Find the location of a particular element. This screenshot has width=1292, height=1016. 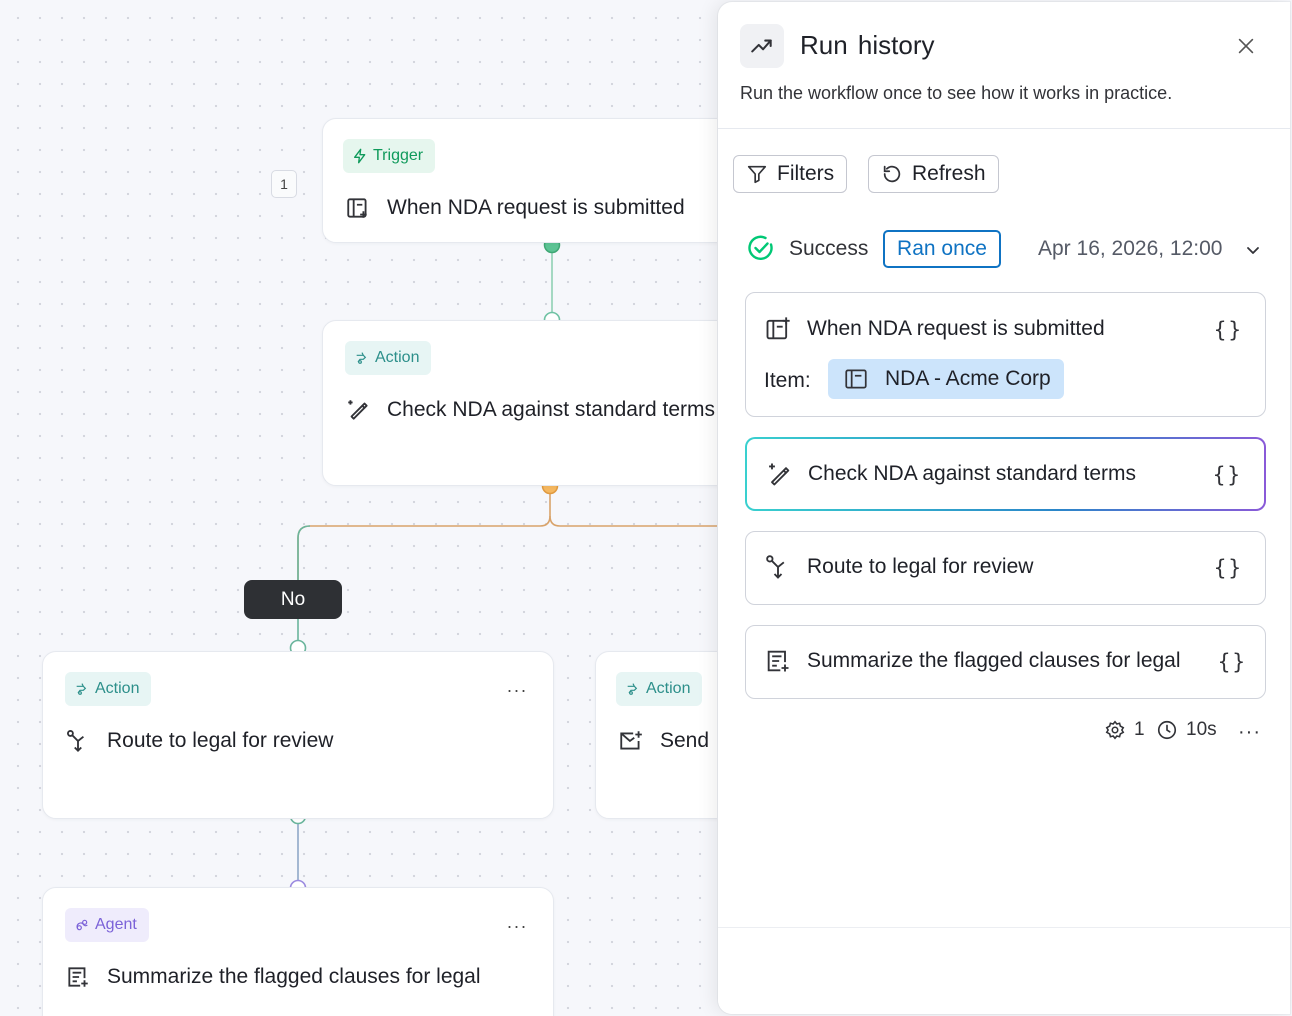

chevron-down-icon is located at coordinates (1253, 250).